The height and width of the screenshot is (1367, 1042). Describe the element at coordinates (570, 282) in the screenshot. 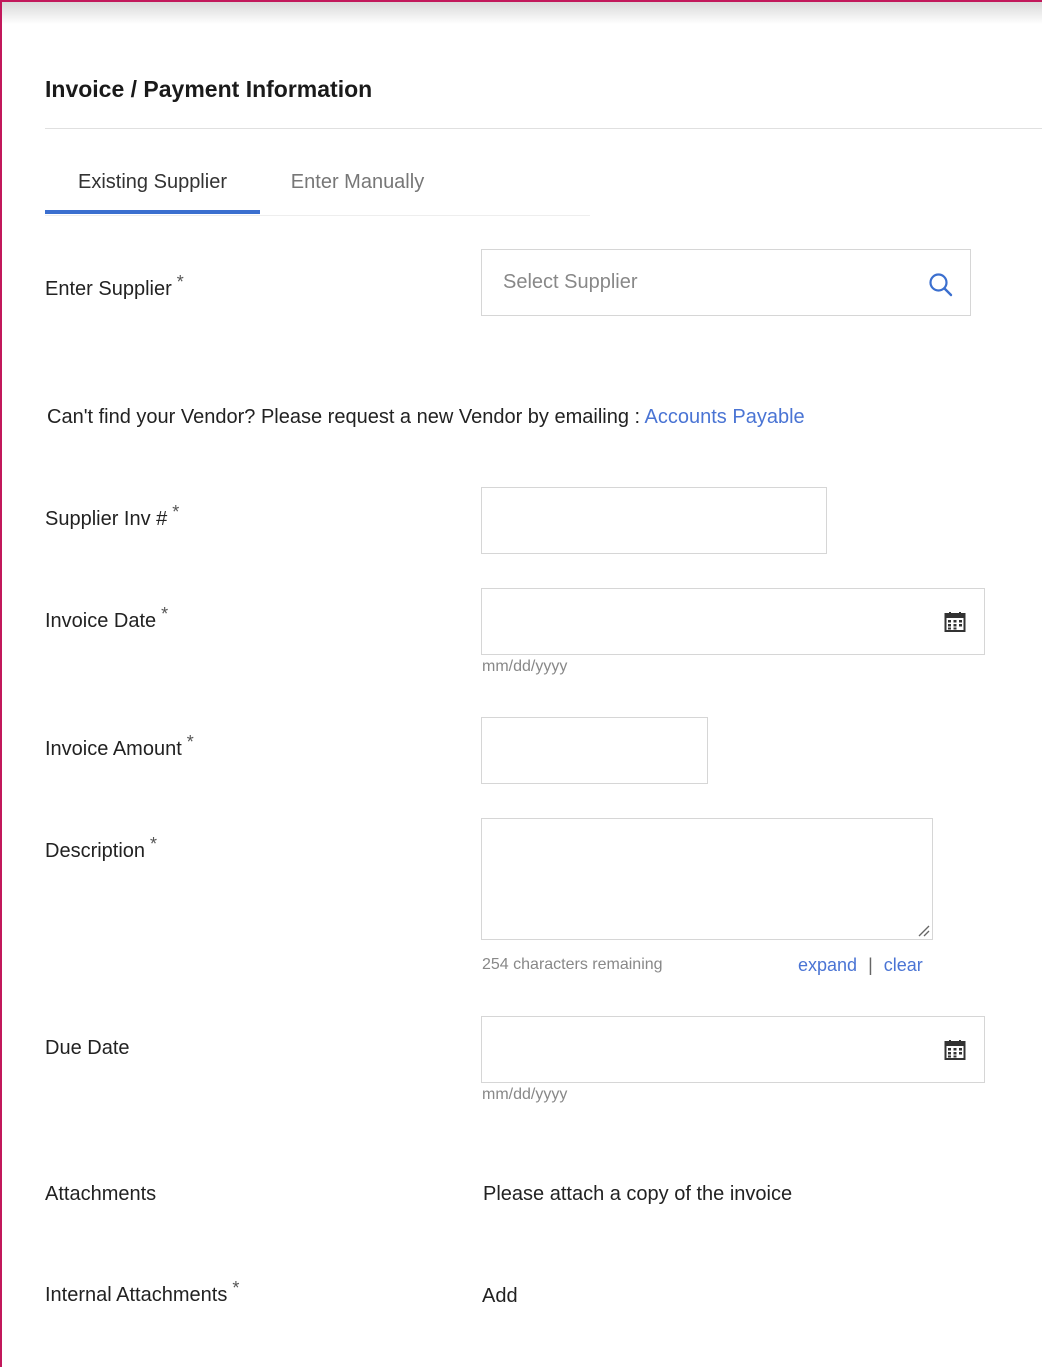

I see `supplier-placeholder: Select Supplier` at that location.